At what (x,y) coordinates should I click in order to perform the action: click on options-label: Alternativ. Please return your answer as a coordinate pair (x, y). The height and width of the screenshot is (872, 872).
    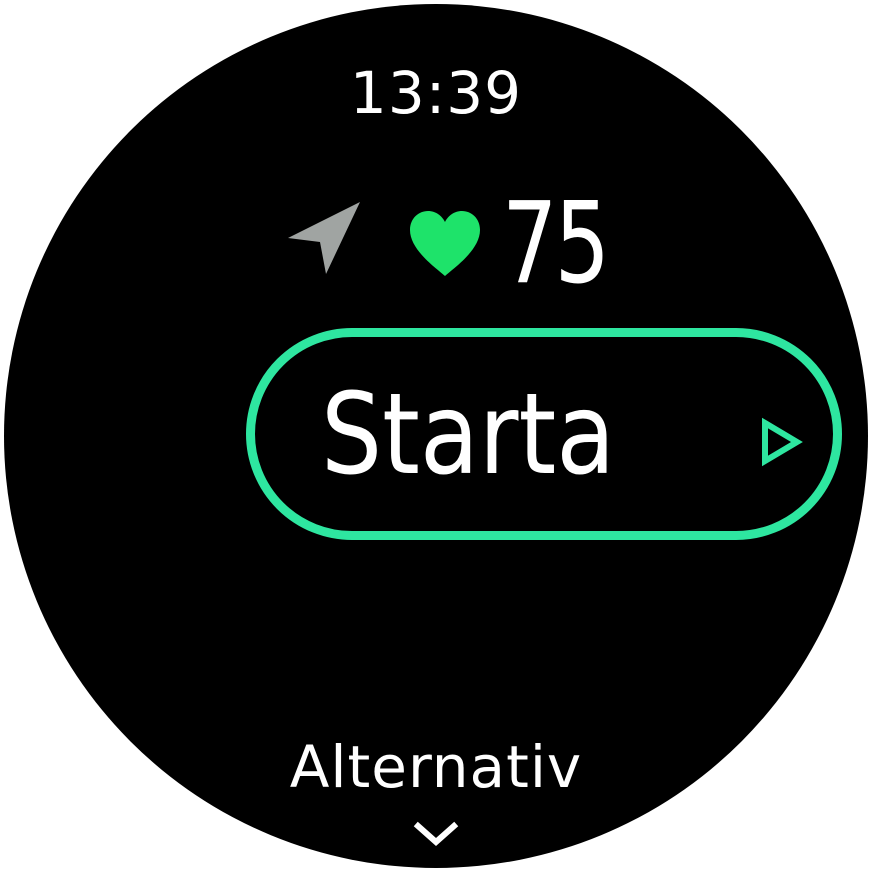
    Looking at the image, I should click on (436, 767).